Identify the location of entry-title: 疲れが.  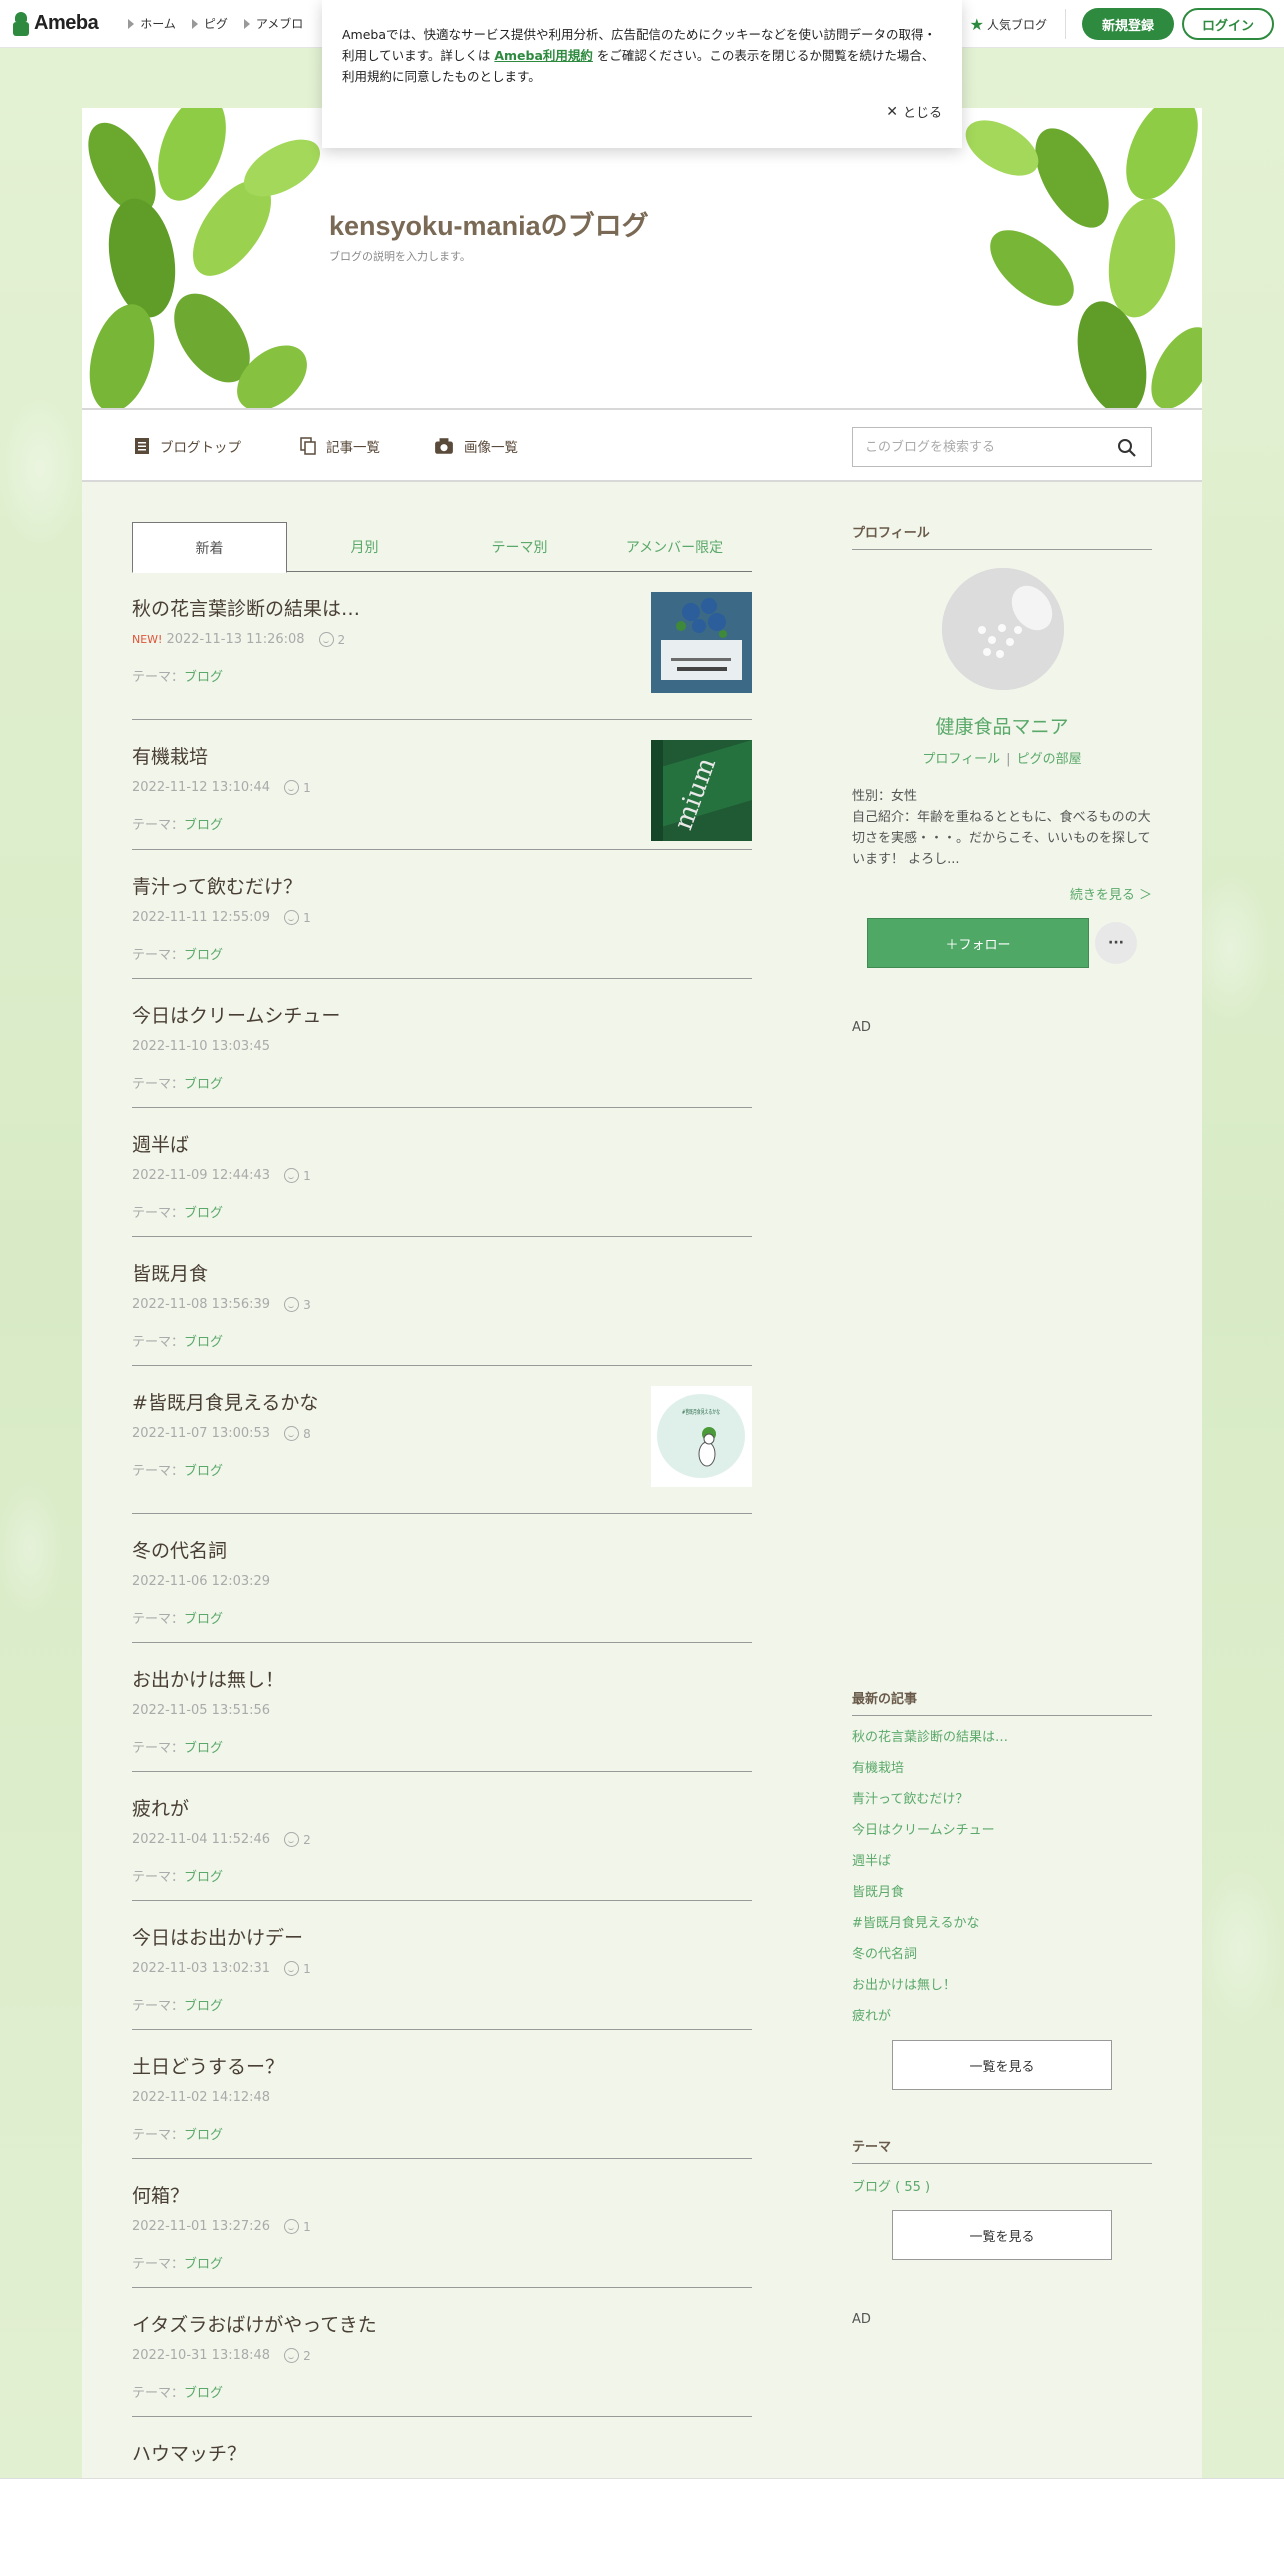
(160, 1807).